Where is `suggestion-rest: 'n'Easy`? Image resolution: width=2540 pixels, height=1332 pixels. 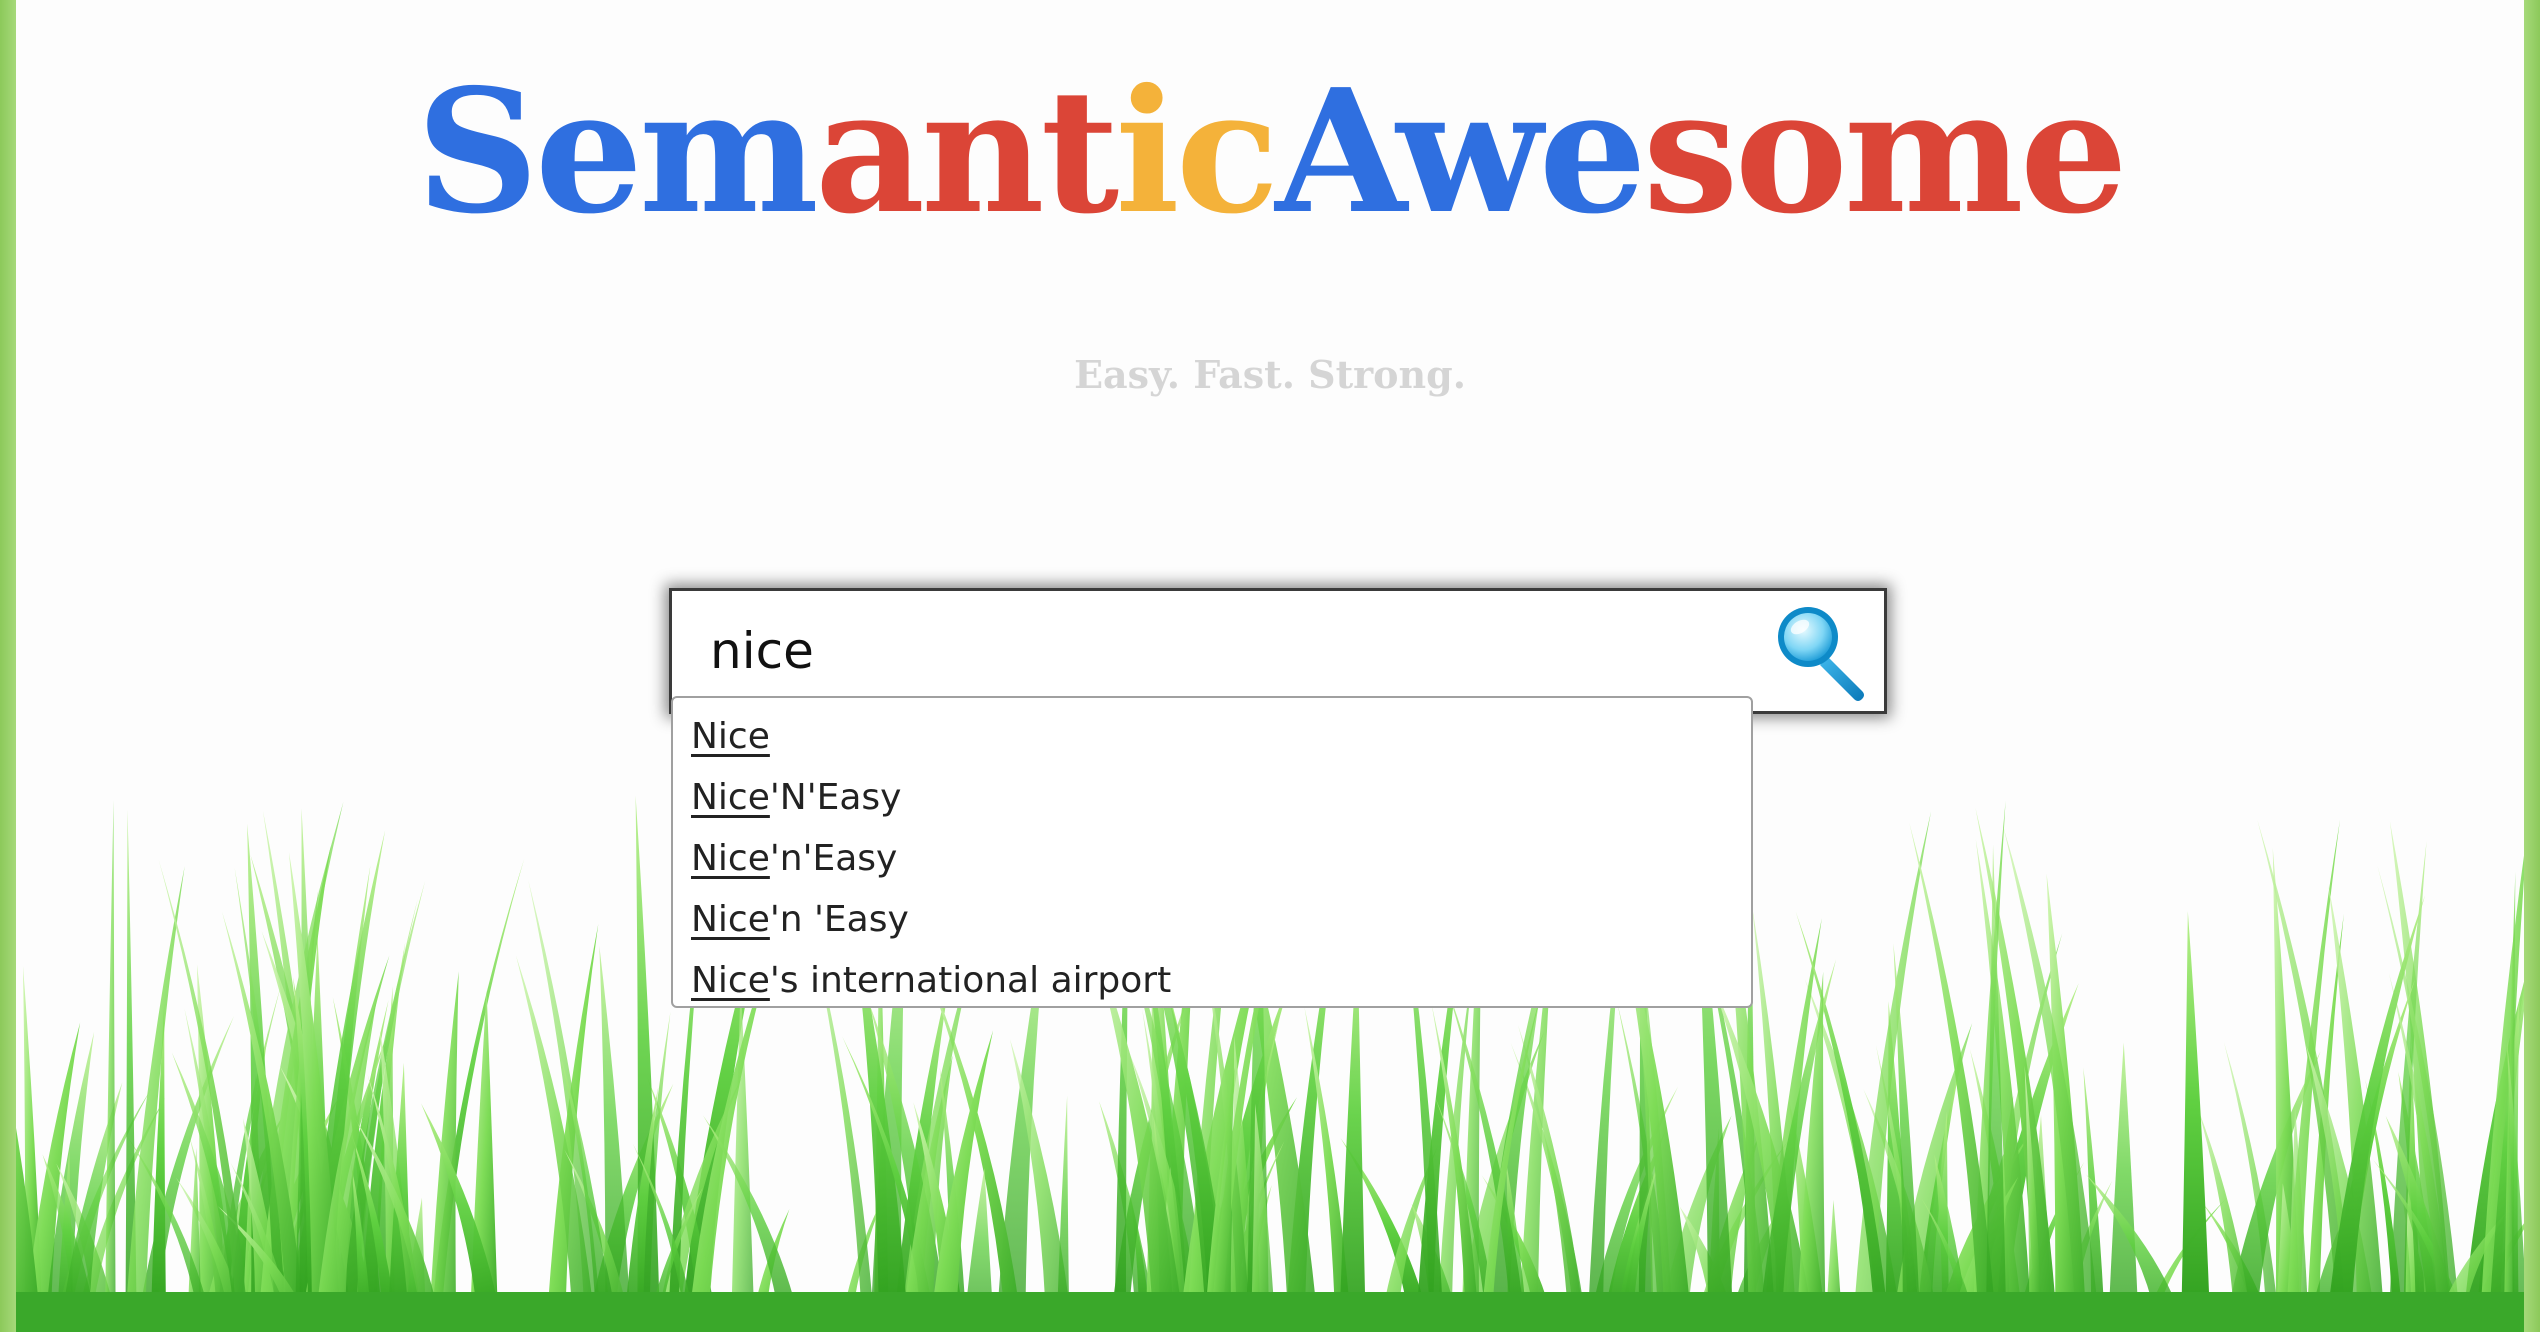
suggestion-rest: 'n'Easy is located at coordinates (833, 858).